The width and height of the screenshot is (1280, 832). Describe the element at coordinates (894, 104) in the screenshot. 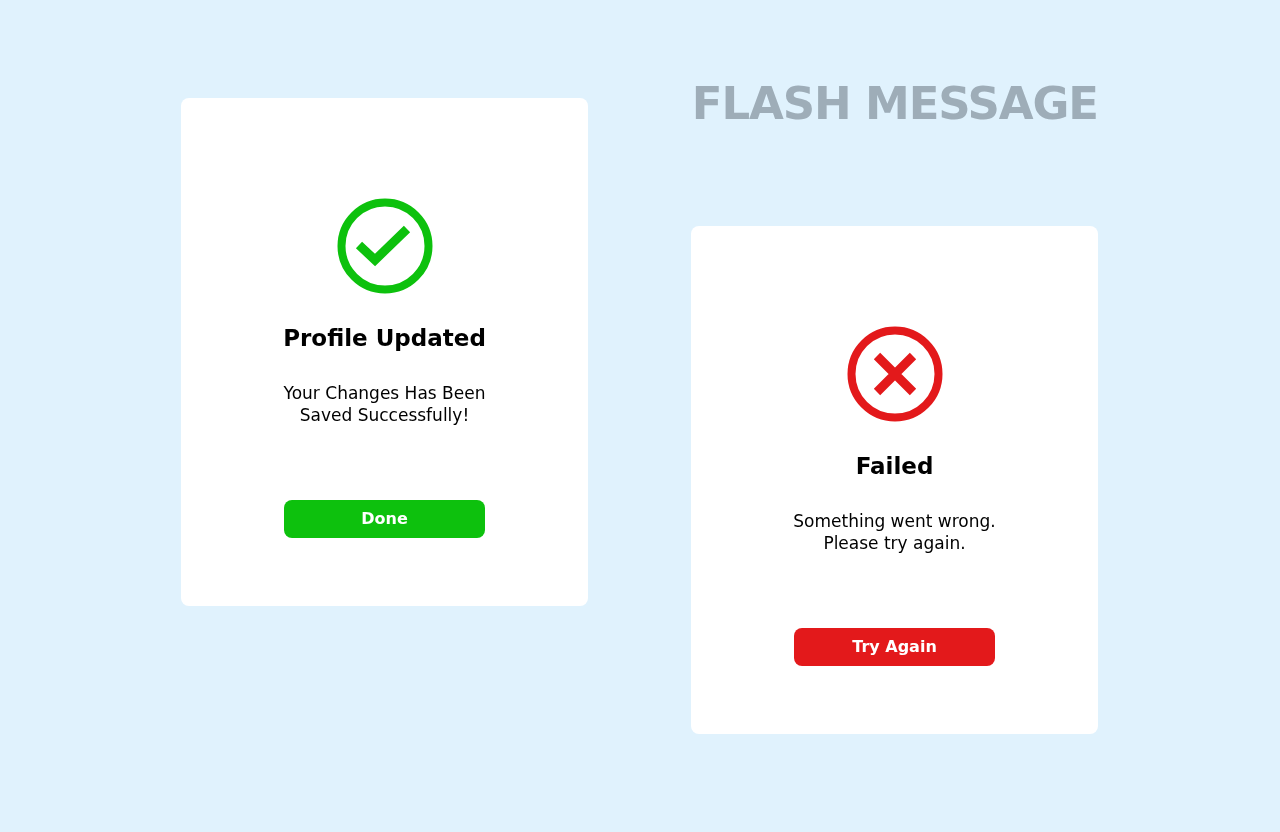

I see `page-heading: FLASH MESSAGE` at that location.